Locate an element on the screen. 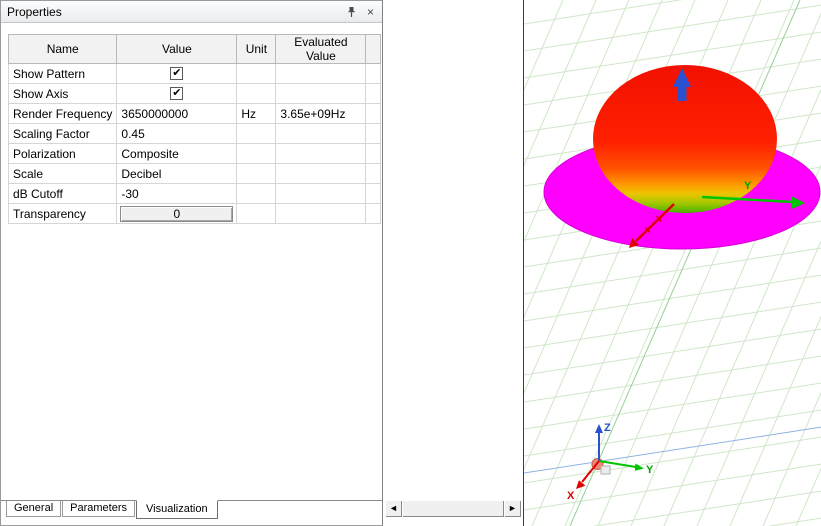 Image resolution: width=821 pixels, height=526 pixels. property-name: Scale is located at coordinates (62, 173).